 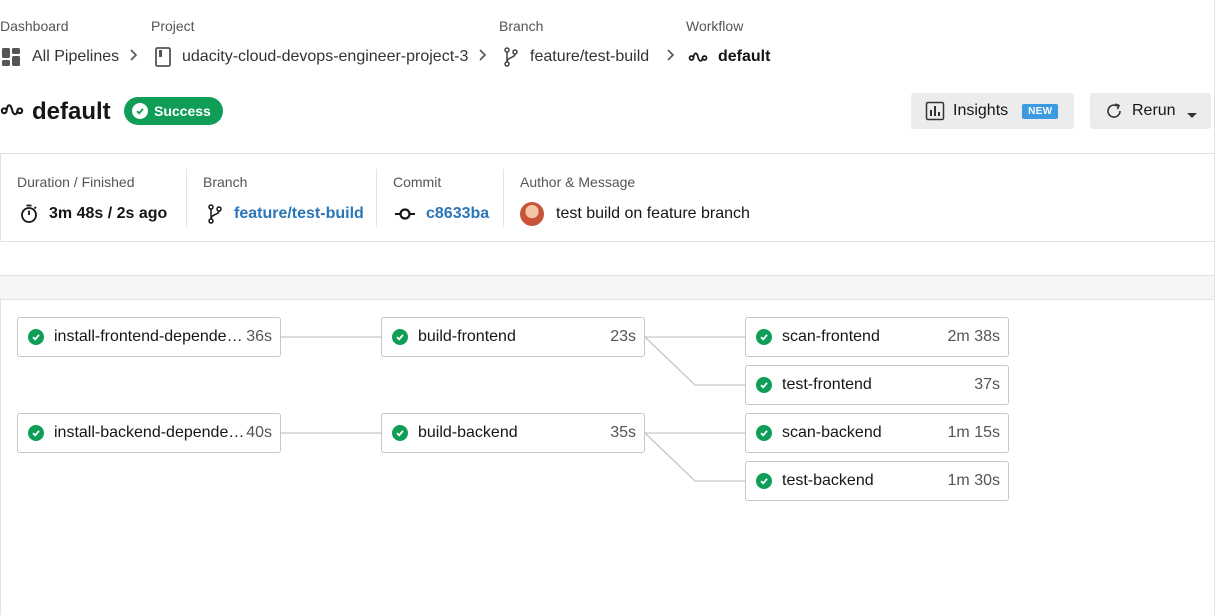 What do you see at coordinates (831, 336) in the screenshot?
I see `job-name: scan-frontend` at bounding box center [831, 336].